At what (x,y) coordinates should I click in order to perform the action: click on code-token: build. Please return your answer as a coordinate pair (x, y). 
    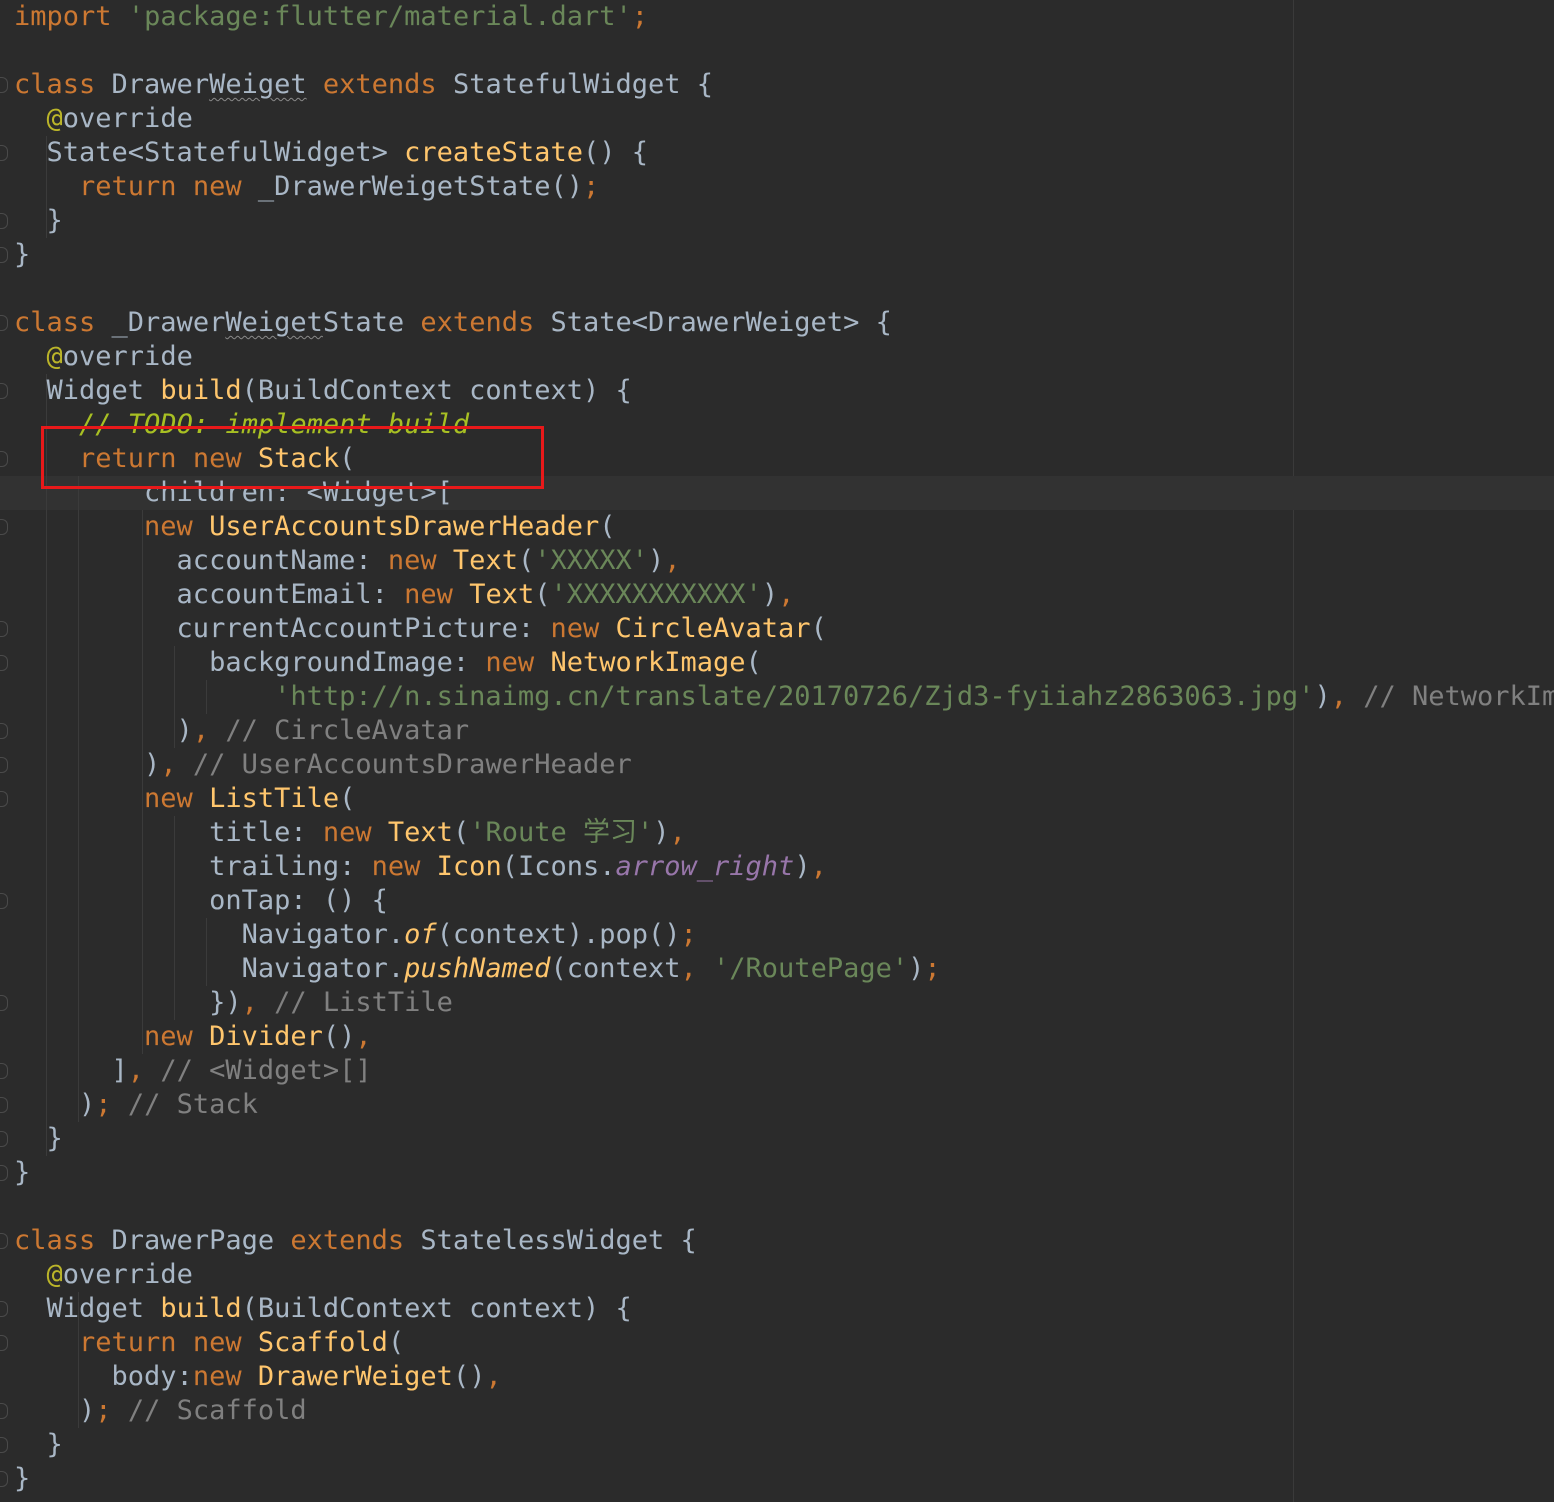
    Looking at the image, I should click on (201, 1308).